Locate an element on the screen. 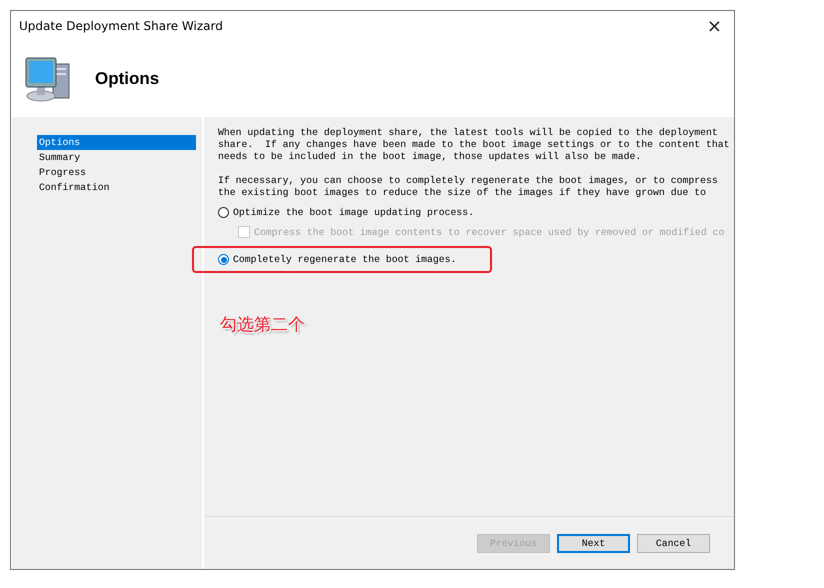 This screenshot has height=588, width=824. annotation-text: 勾选第二个 is located at coordinates (263, 325).